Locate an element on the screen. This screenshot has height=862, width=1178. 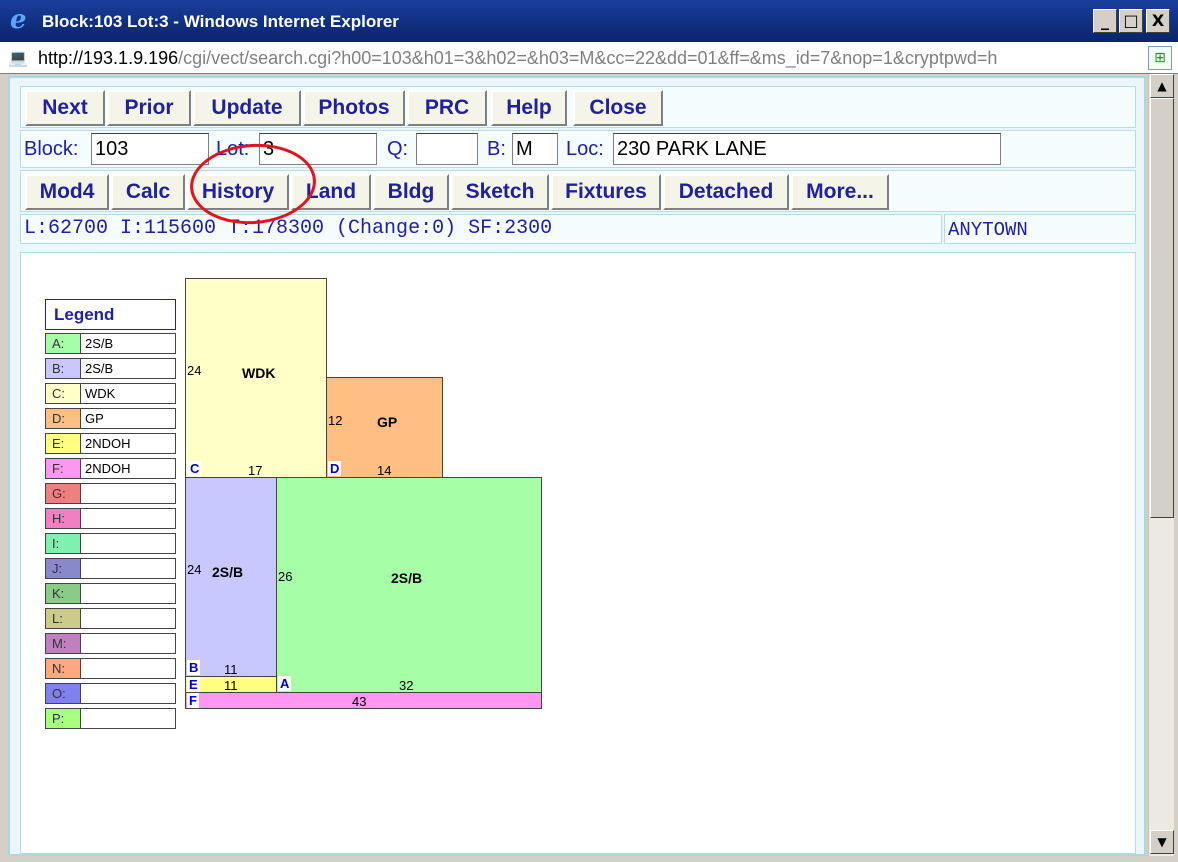
legend-item: G: is located at coordinates (110, 493).